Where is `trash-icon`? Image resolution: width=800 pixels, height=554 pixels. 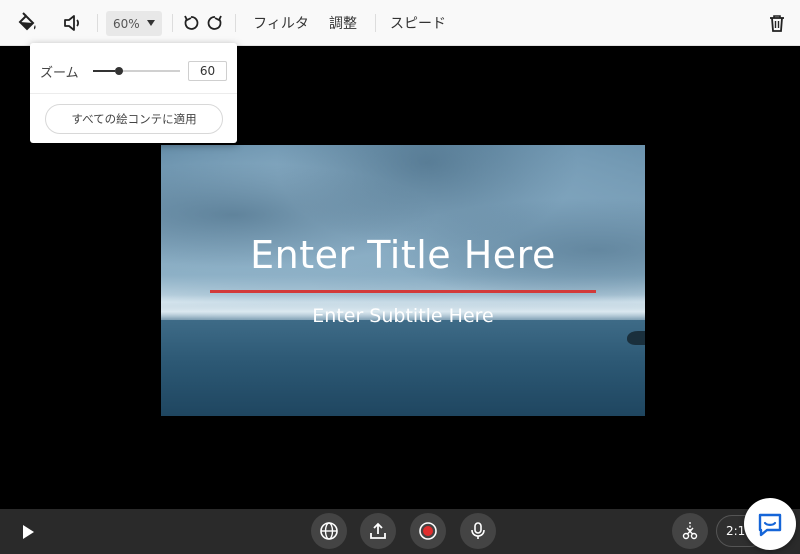
trash-icon is located at coordinates (777, 23).